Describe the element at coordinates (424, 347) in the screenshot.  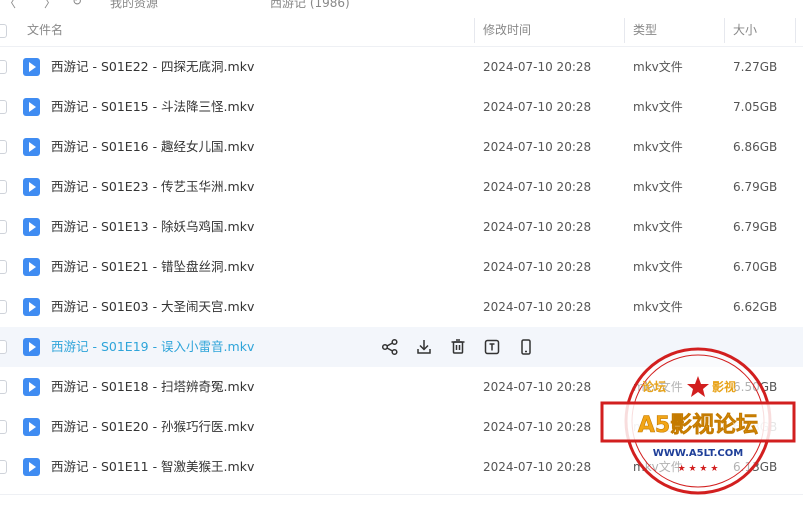
I see `download-icon` at that location.